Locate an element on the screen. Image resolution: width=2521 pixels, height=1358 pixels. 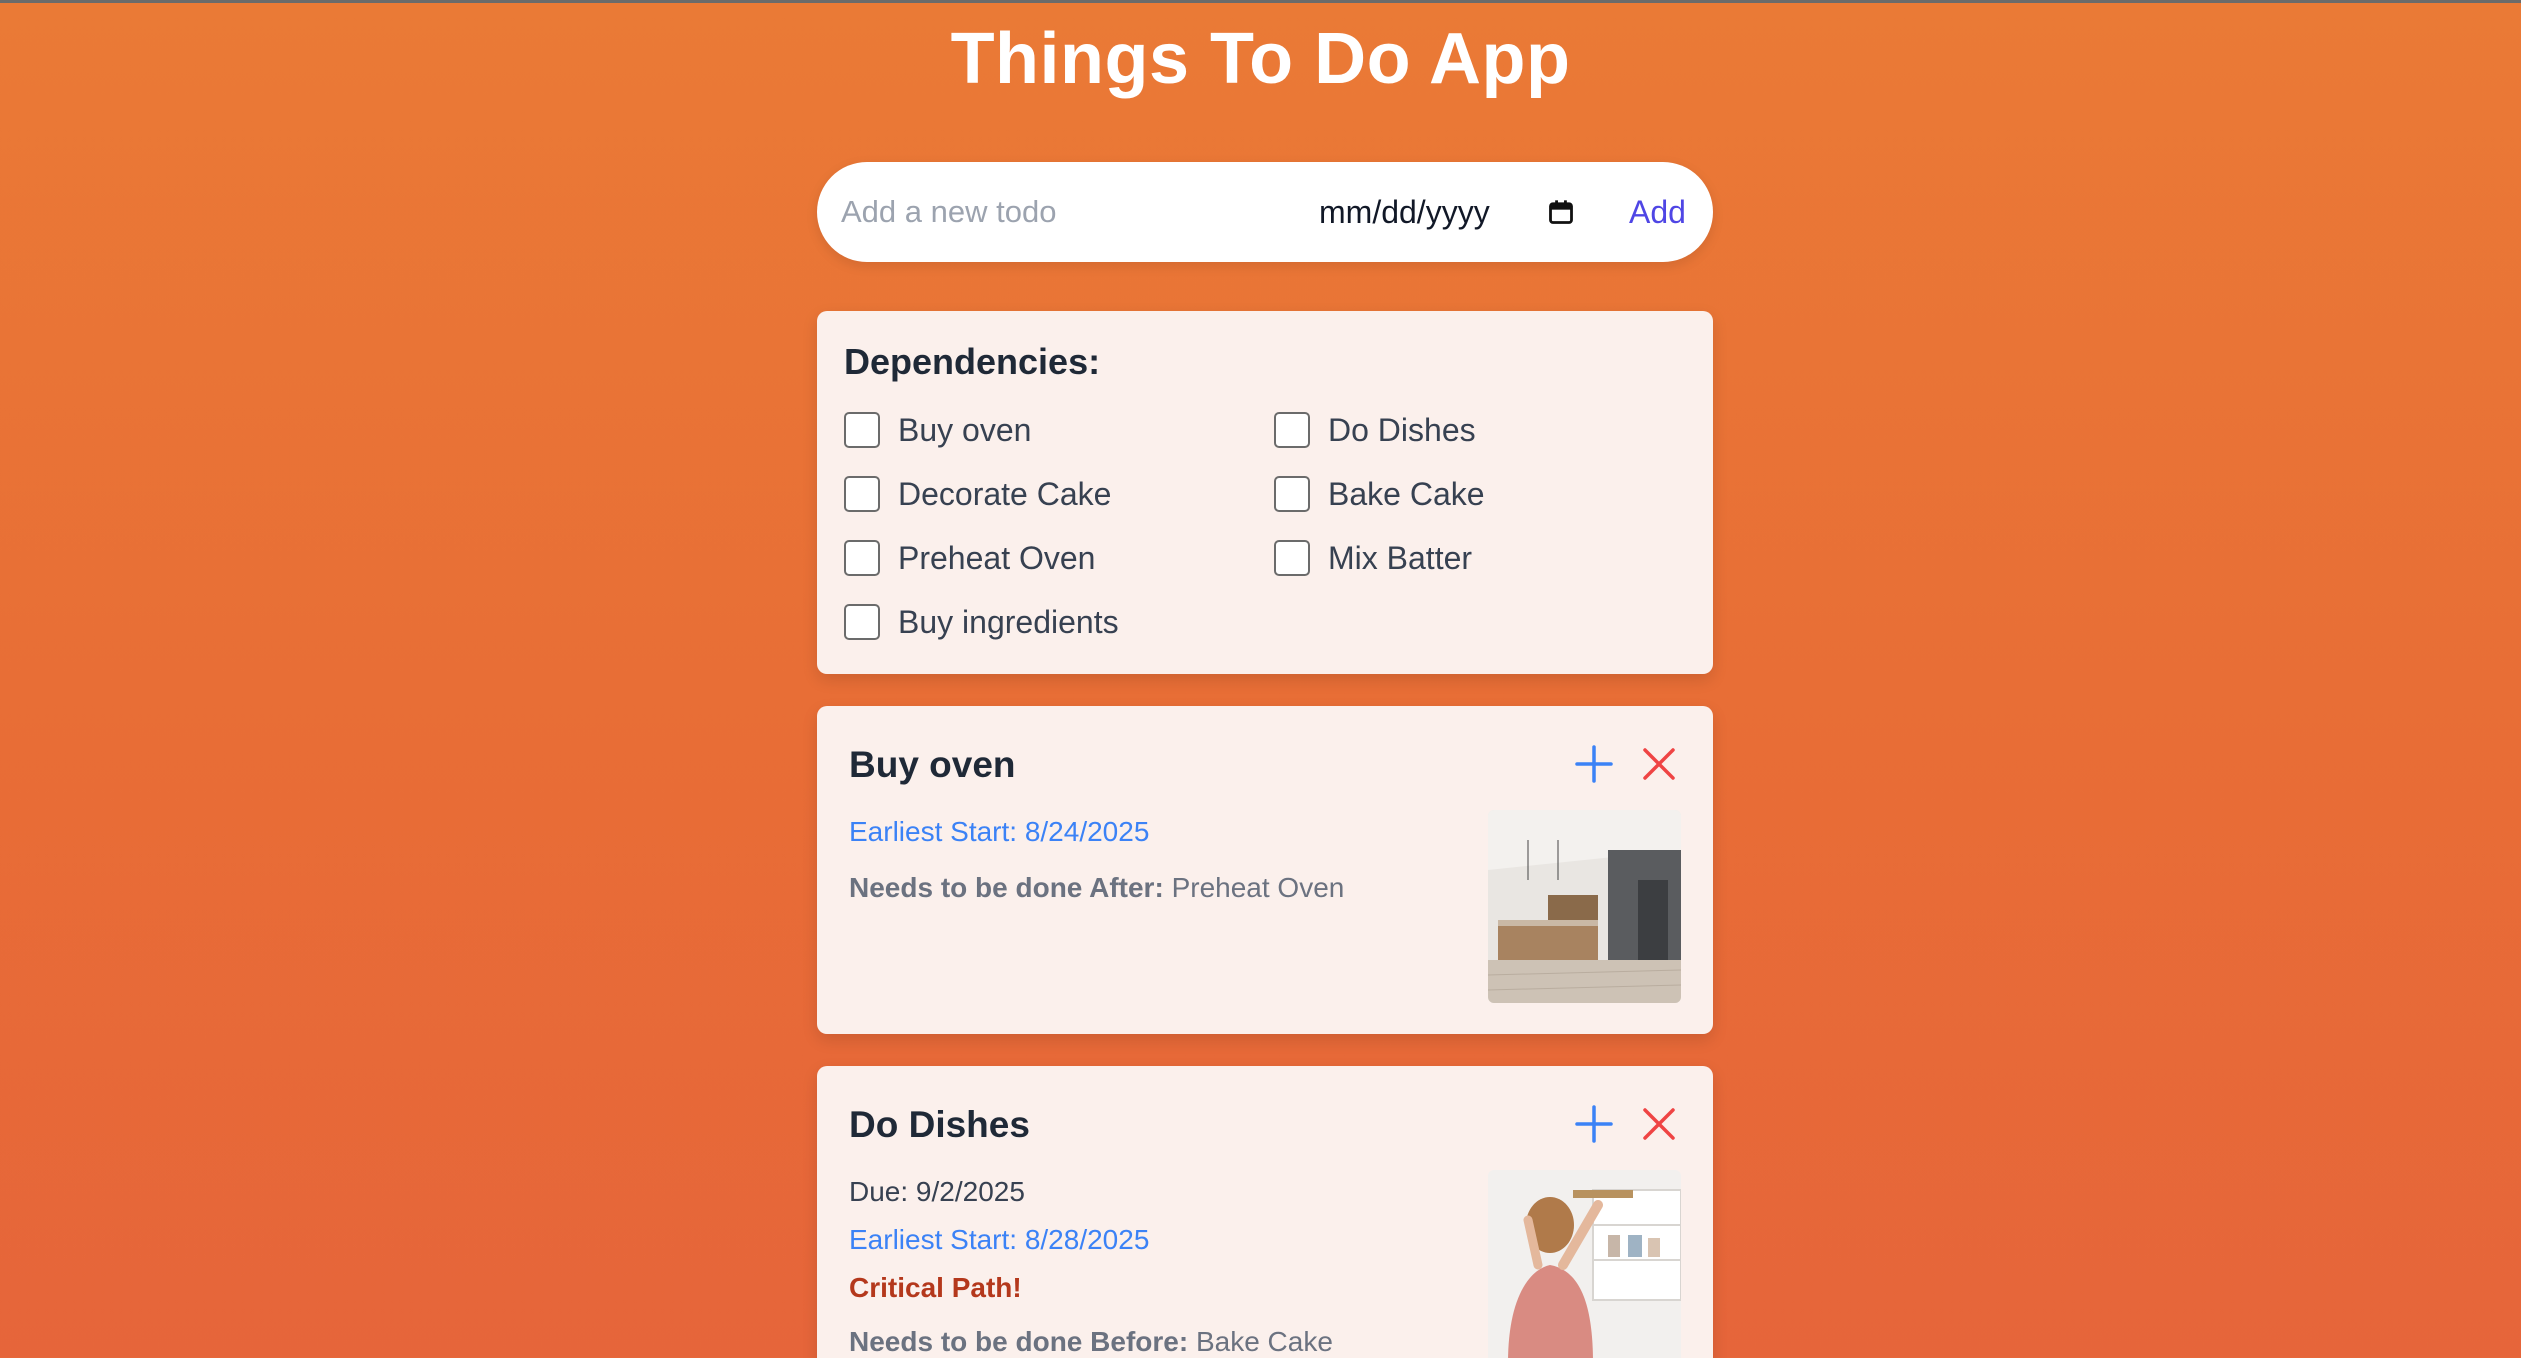
dependency-option-buy-ingredients: Buy ingredients is located at coordinates (981, 622).